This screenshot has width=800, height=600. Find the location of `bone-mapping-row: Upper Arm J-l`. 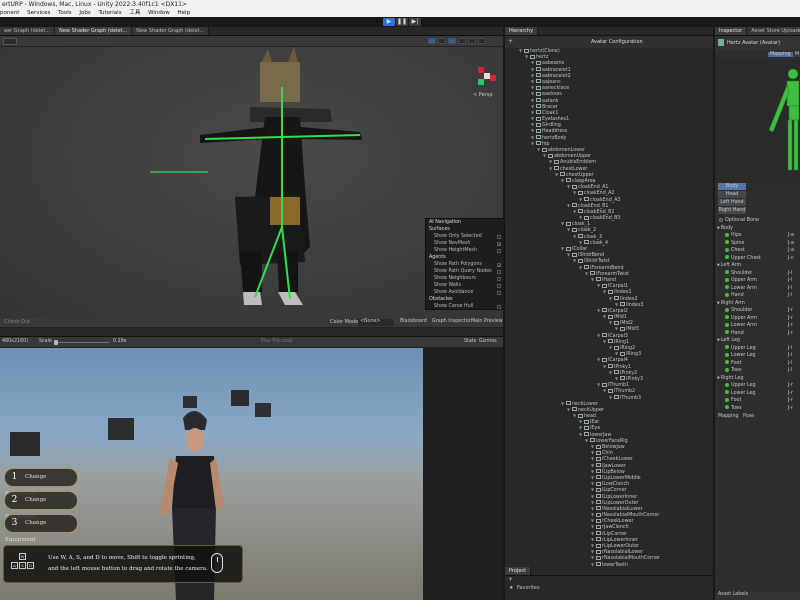

bone-mapping-row: Upper Arm J-l is located at coordinates (757, 281).